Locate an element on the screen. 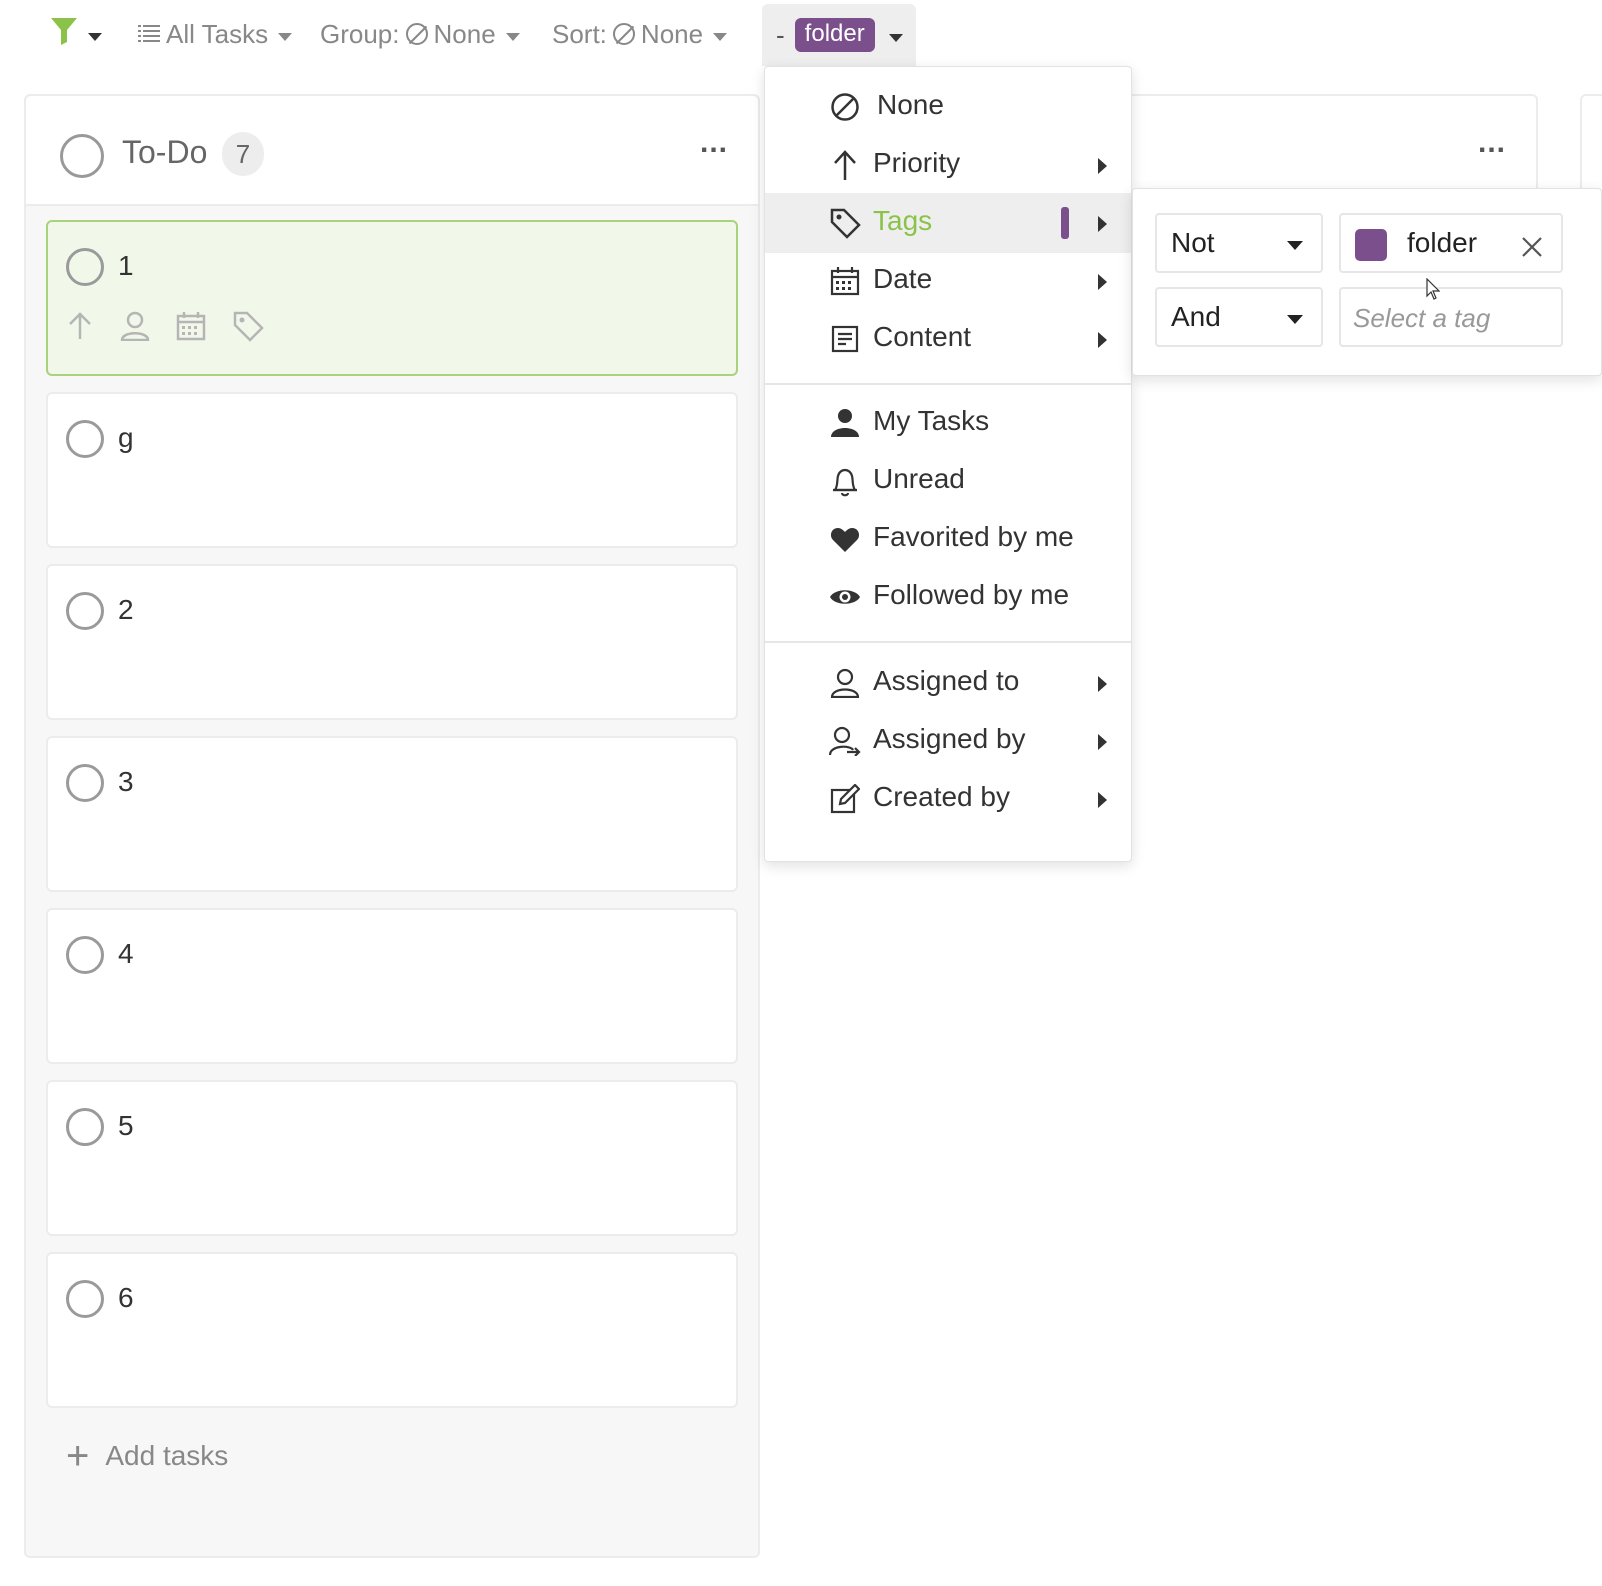 Image resolution: width=1602 pixels, height=1586 pixels. task-card: 2 is located at coordinates (392, 642).